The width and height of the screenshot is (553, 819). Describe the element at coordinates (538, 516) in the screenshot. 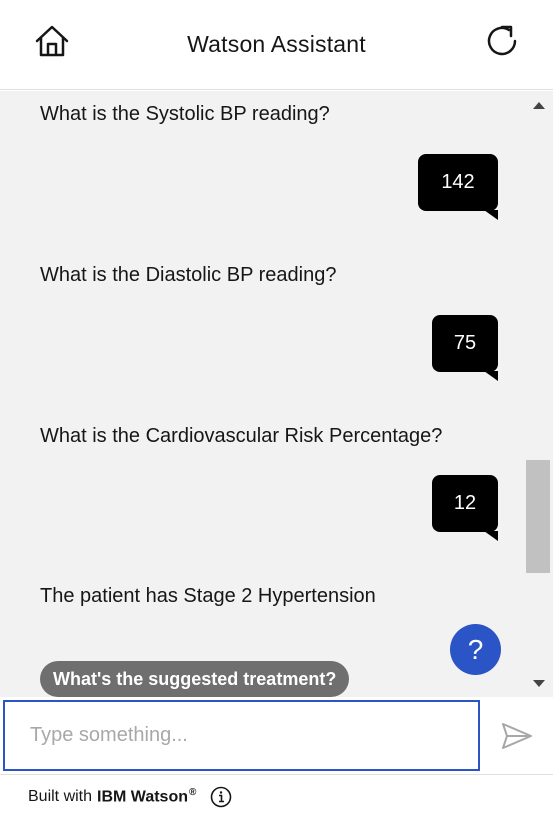

I see `scroll-thumb` at that location.